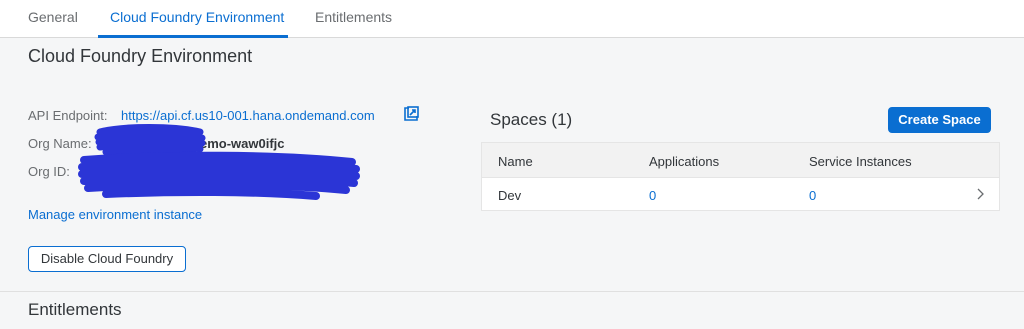 This screenshot has width=1024, height=329. What do you see at coordinates (860, 161) in the screenshot?
I see `column-header-service-instances: Service Instances` at bounding box center [860, 161].